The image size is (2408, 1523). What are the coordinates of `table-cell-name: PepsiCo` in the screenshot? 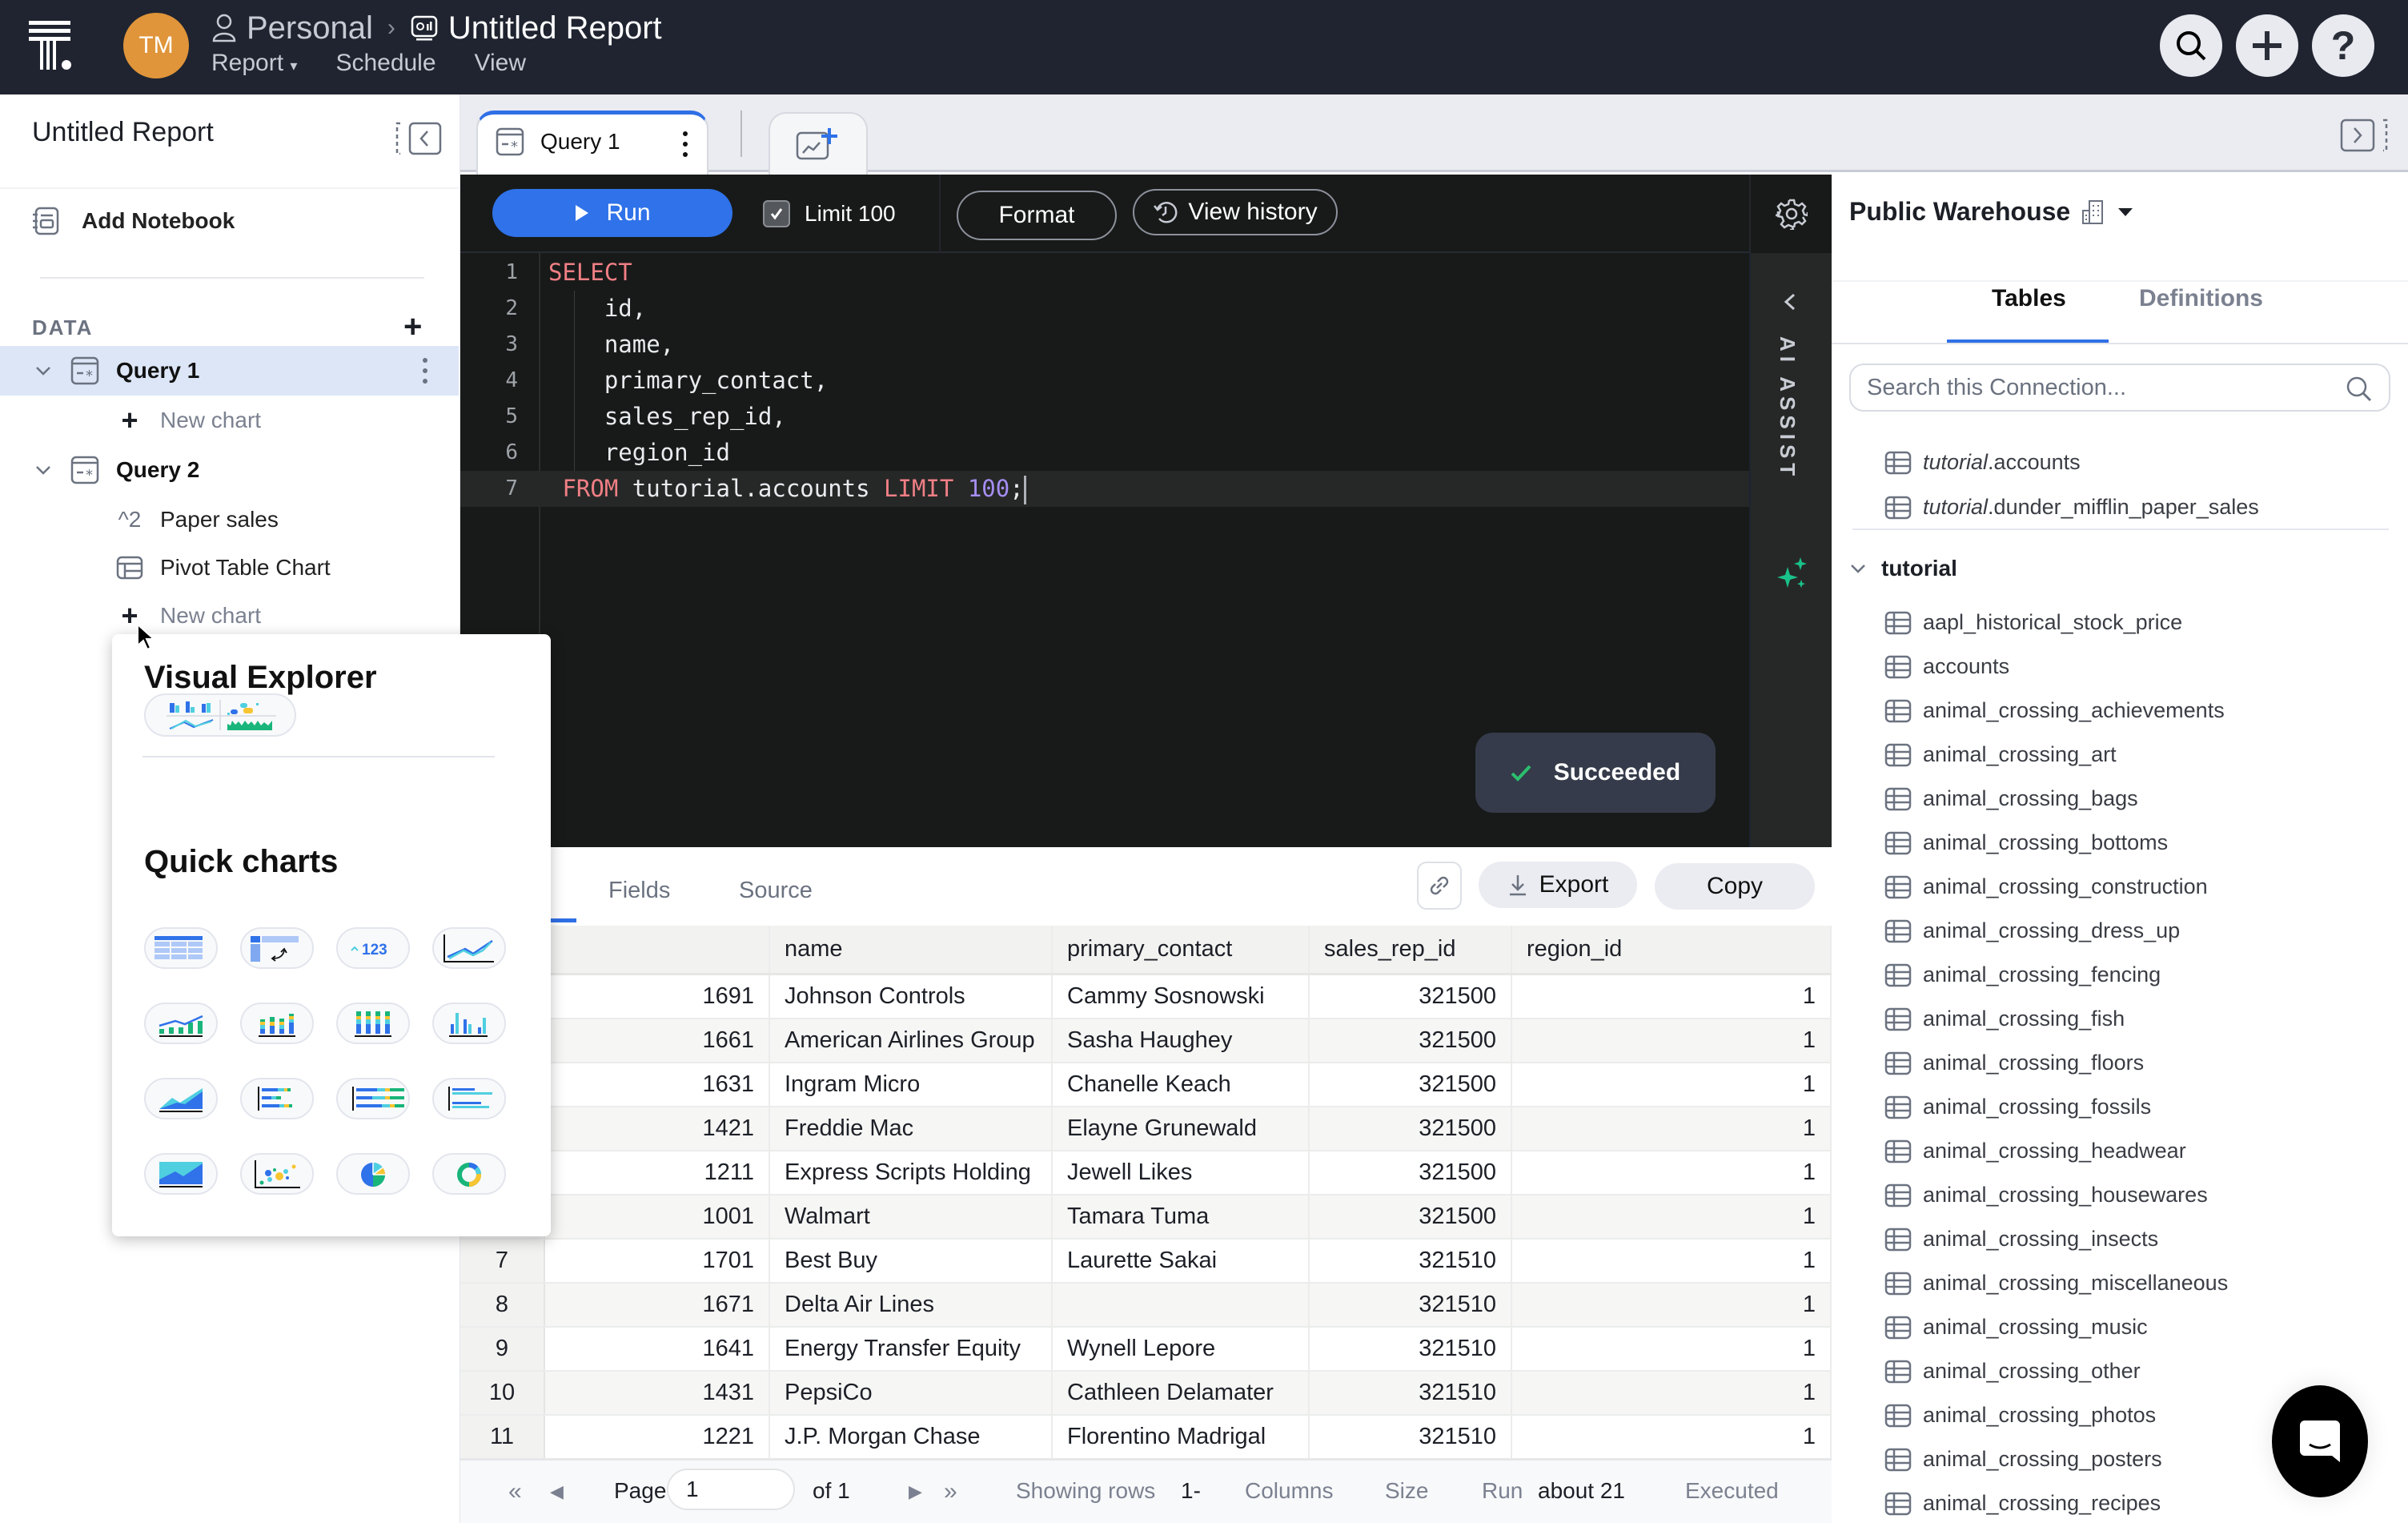 It's located at (911, 1393).